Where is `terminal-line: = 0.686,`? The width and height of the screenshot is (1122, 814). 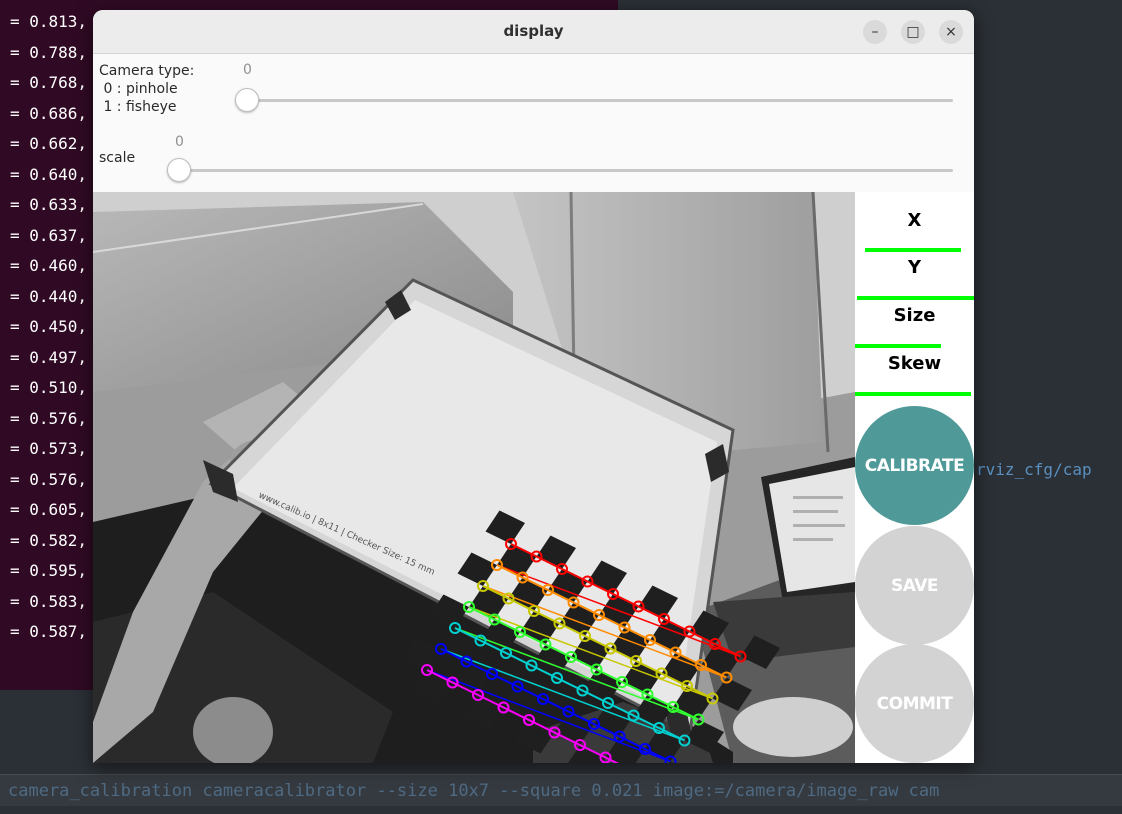 terminal-line: = 0.686, is located at coordinates (49, 113).